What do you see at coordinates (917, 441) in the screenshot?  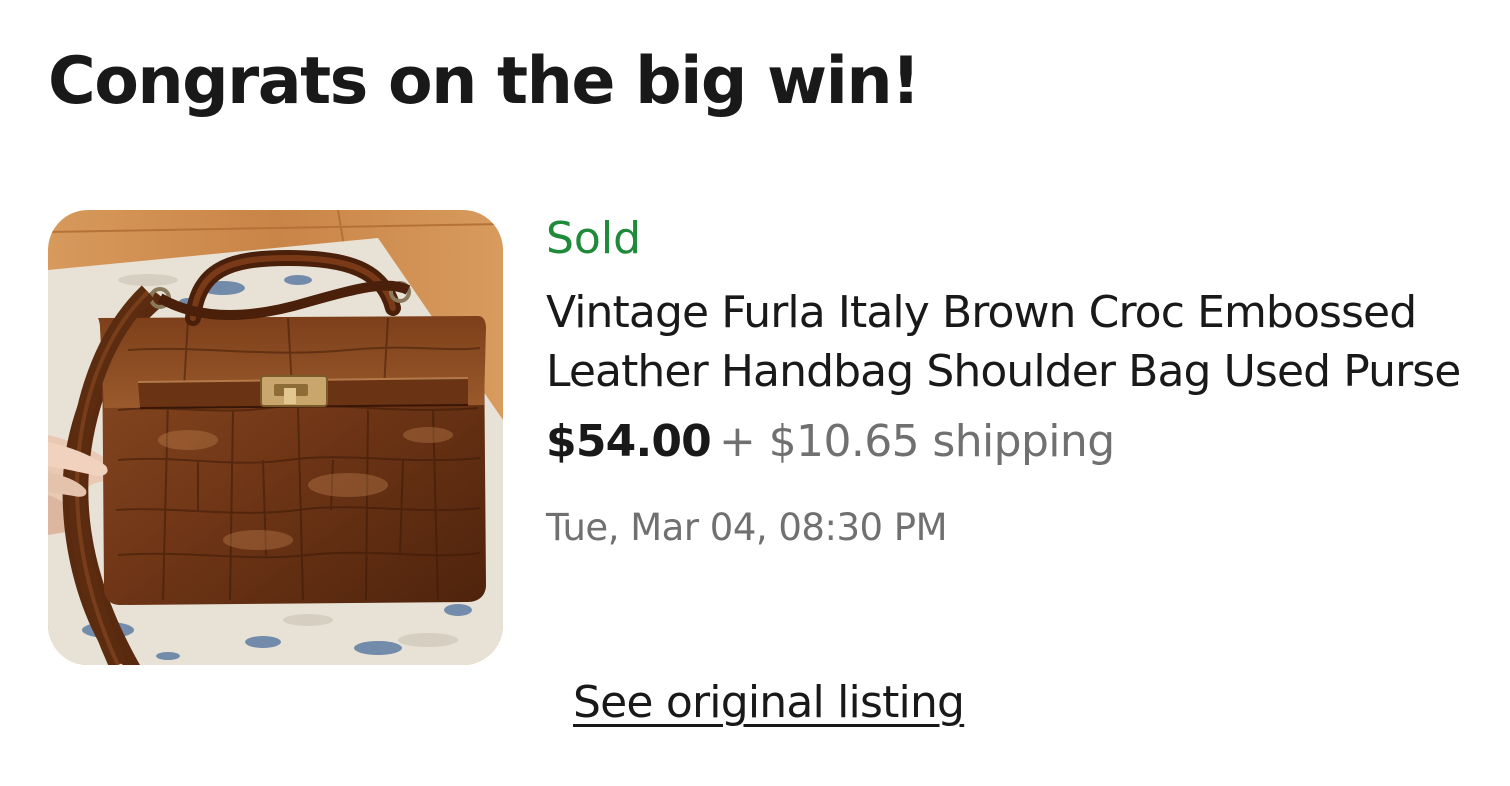 I see `shipping-cost: + $10.65 shipping` at bounding box center [917, 441].